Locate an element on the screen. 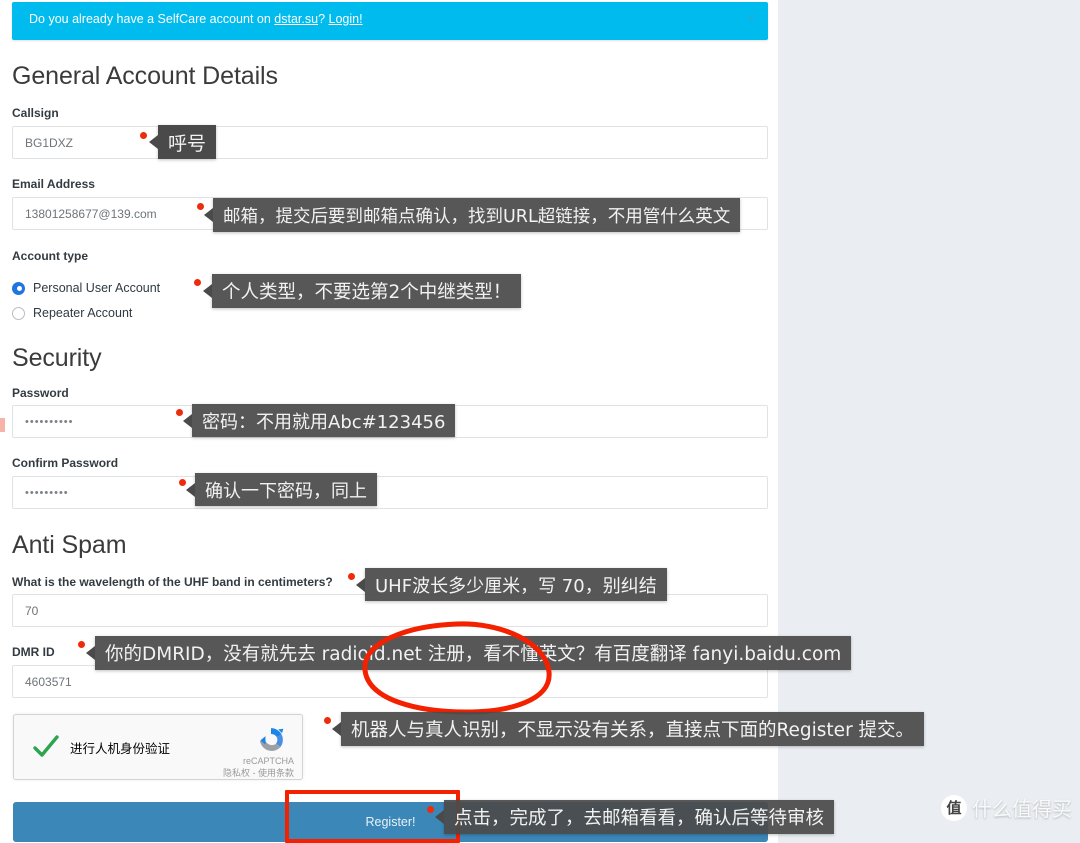 The width and height of the screenshot is (1080, 843). close-icon: × is located at coordinates (751, 17).